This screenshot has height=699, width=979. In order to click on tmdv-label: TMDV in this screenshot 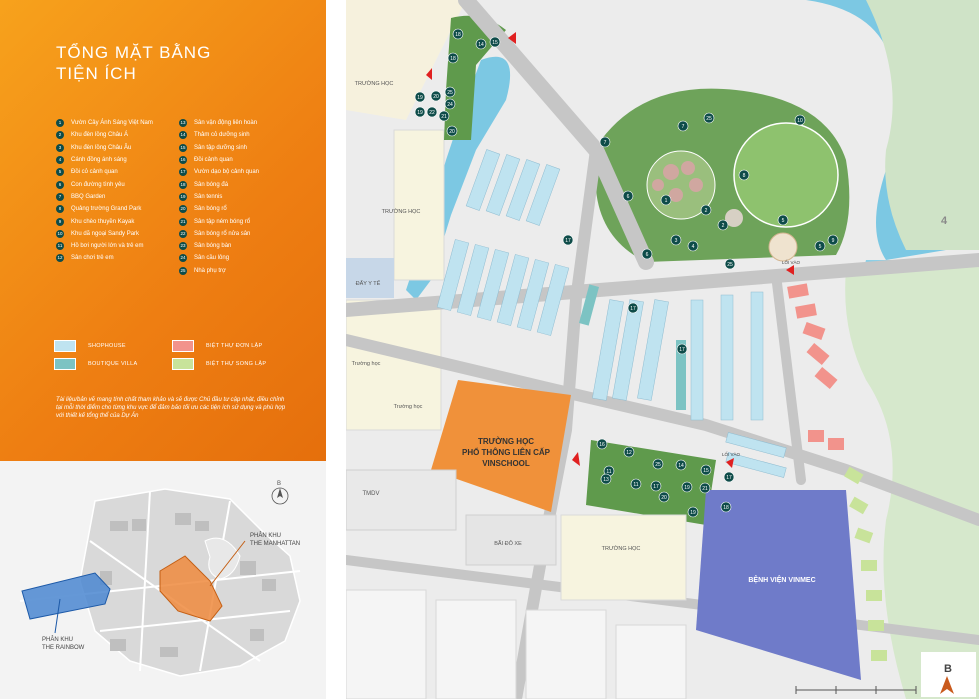, I will do `click(371, 494)`.